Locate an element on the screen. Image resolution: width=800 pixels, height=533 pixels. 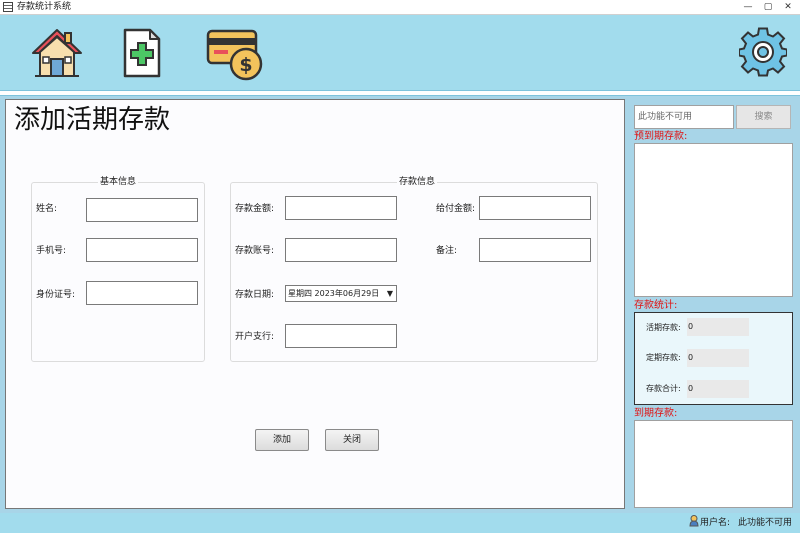
stats-panel: 活期存款: 0 定期存款: 0 存款合计: 0 is located at coordinates (713, 358).